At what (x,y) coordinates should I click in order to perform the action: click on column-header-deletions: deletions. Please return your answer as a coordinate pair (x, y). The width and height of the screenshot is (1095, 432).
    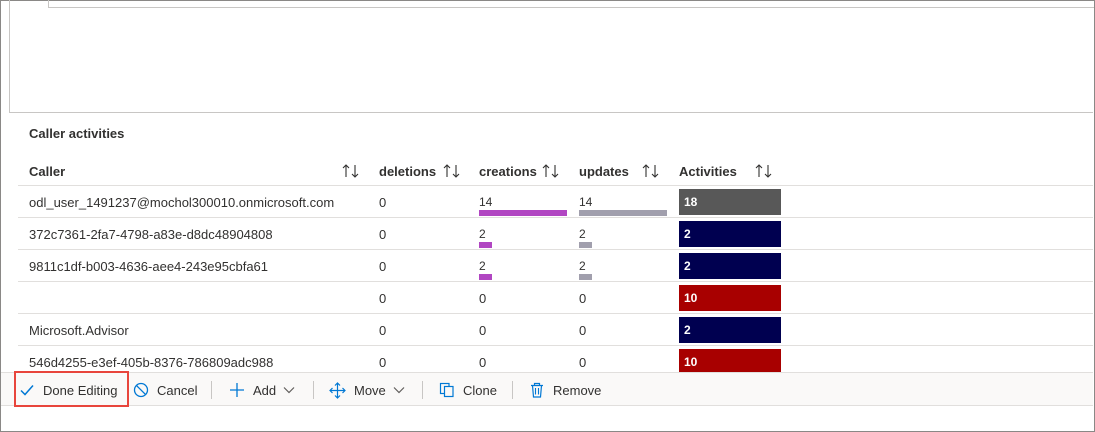
    Looking at the image, I should click on (407, 171).